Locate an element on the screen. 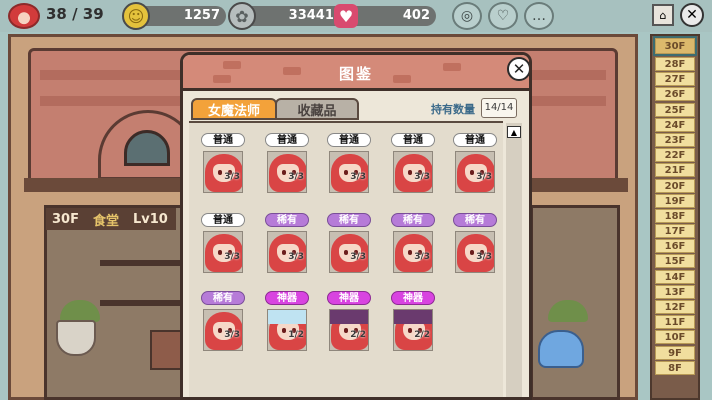 This screenshot has width=712, height=400. floor-level: Lv10 is located at coordinates (150, 219).